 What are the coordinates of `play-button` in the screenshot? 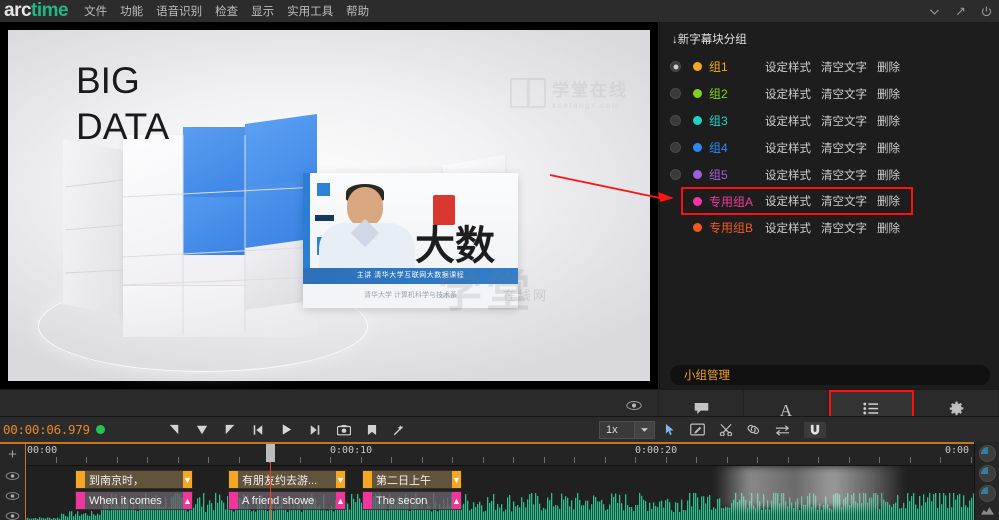 It's located at (286, 429).